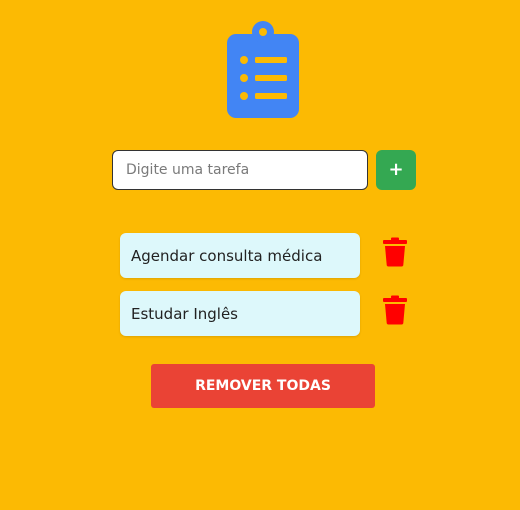 The height and width of the screenshot is (510, 520). I want to click on task-list: Agendar consulta médica Estudar Inglês, so click(270, 291).